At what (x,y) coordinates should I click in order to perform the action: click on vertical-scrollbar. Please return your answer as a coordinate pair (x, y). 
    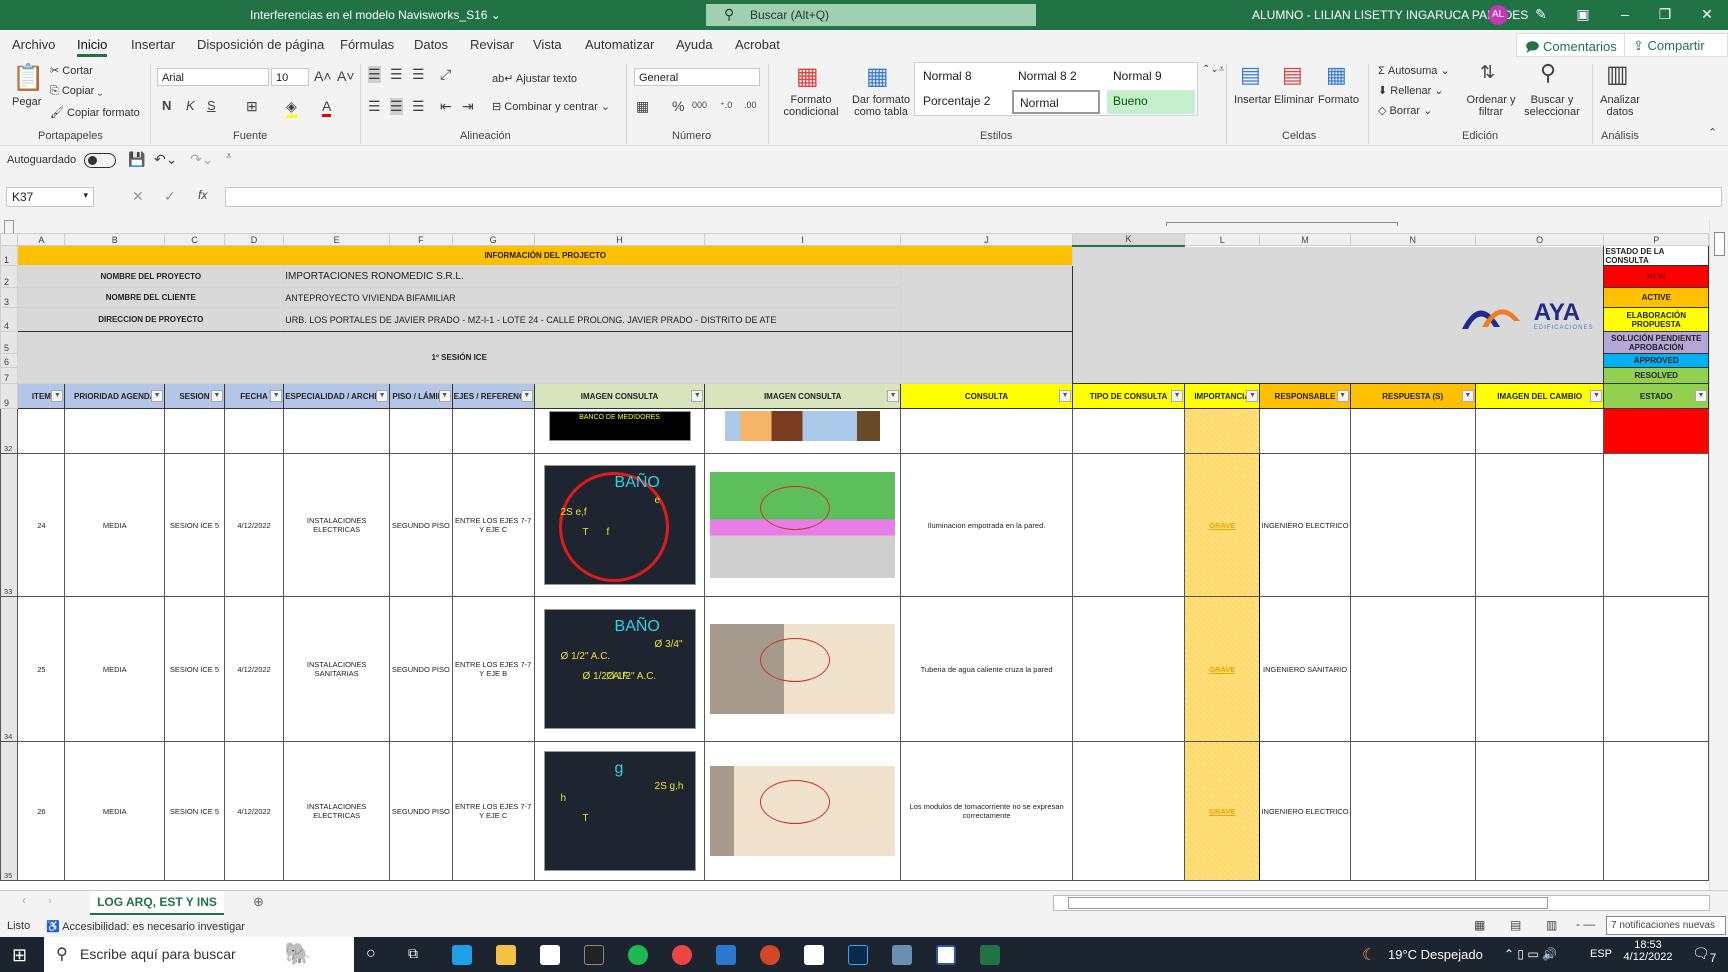
    Looking at the image, I should click on (1718, 555).